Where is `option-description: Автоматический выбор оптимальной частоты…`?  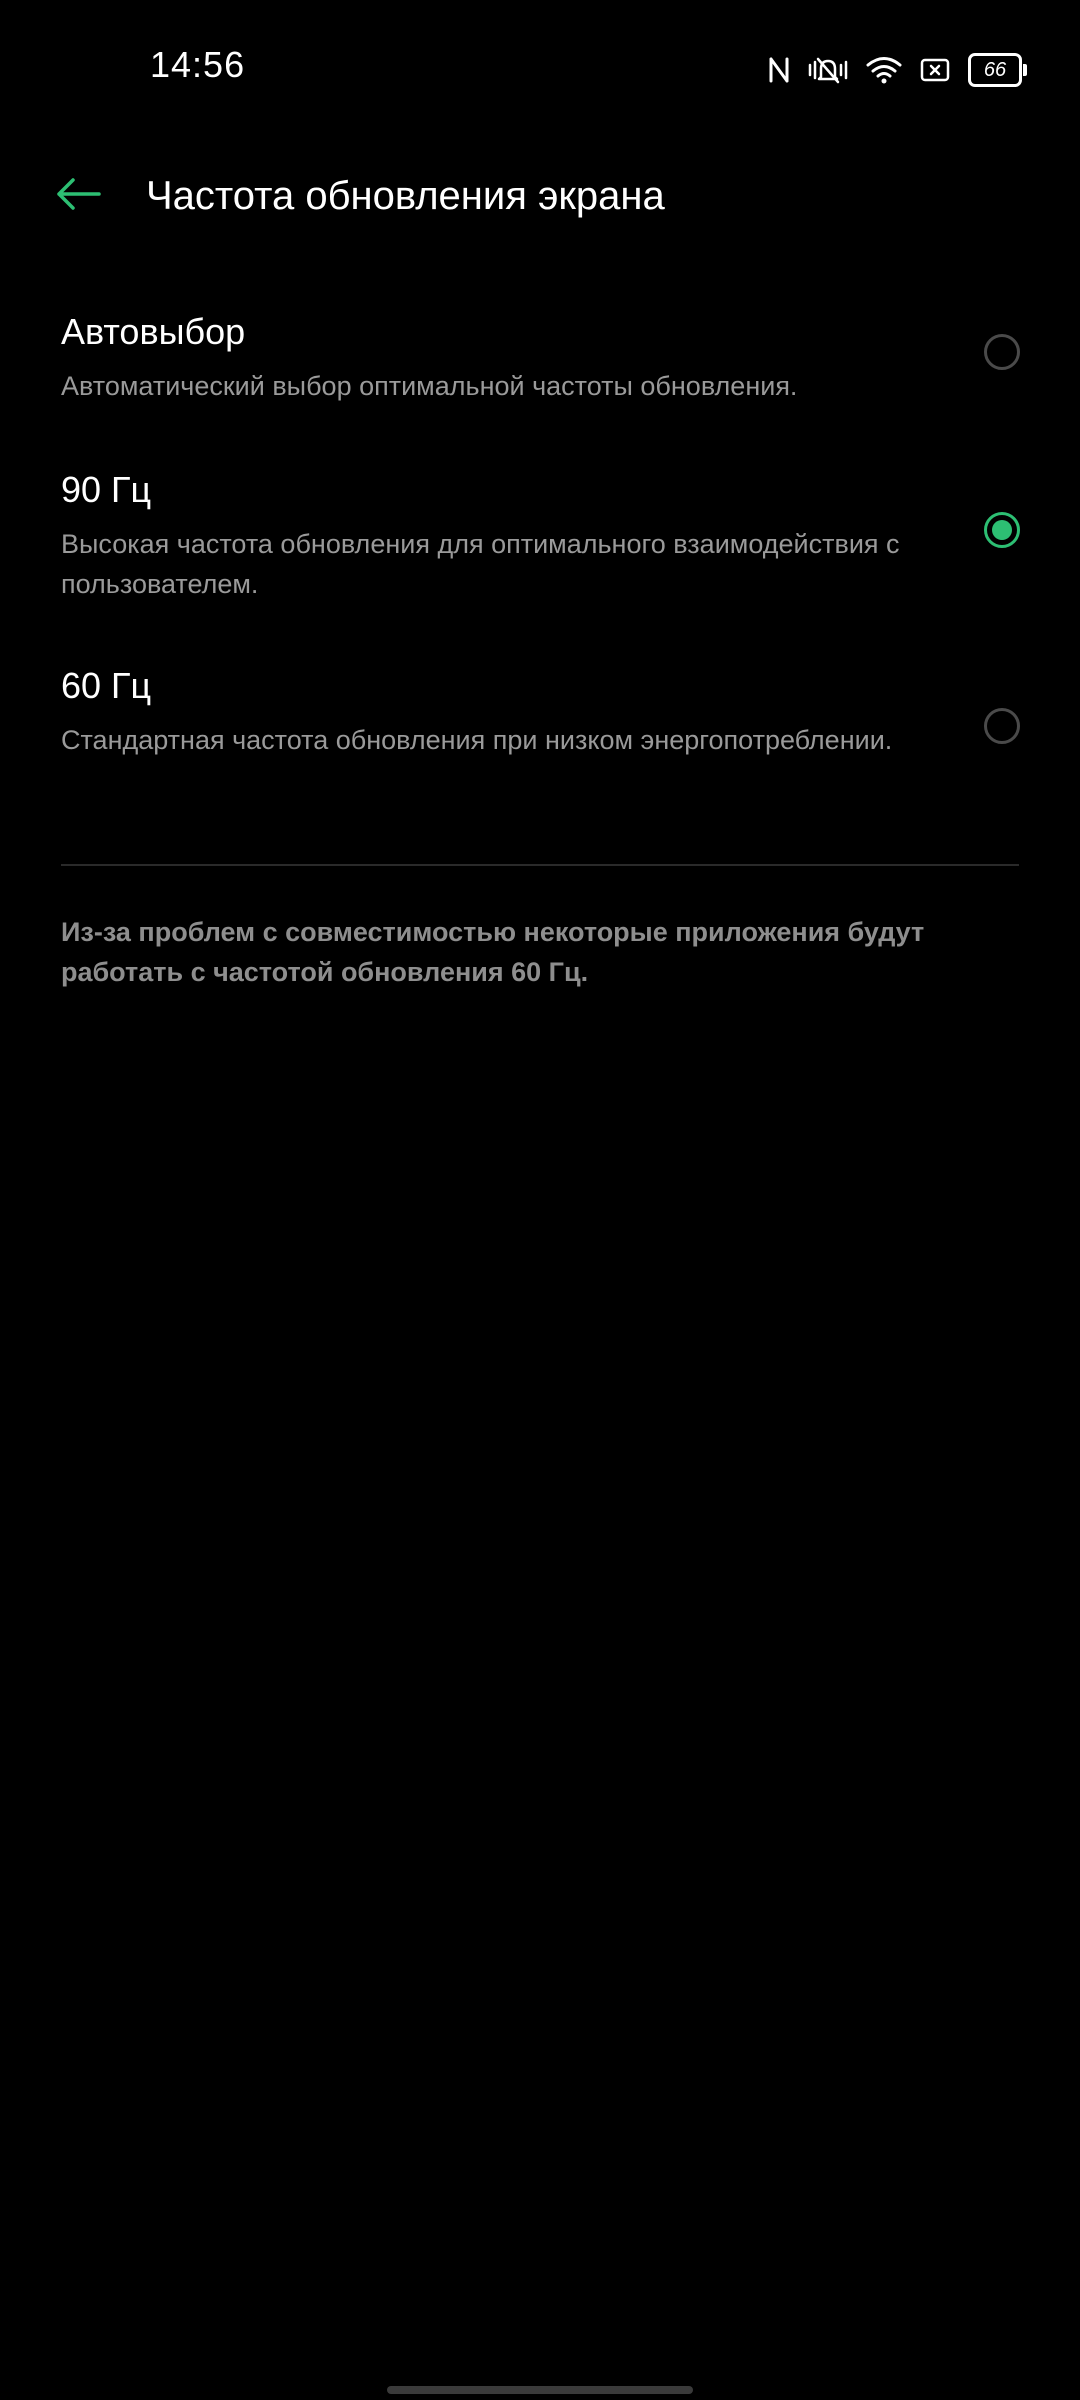 option-description: Автоматический выбор оптимальной частоты… is located at coordinates (429, 386).